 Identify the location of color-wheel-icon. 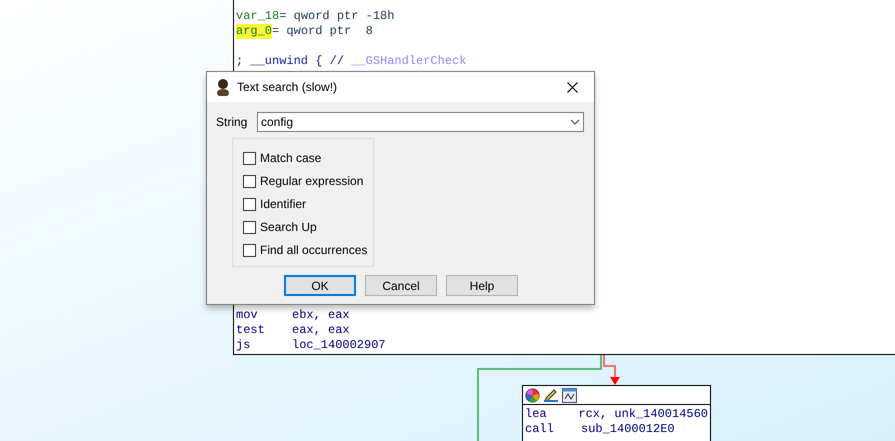
(532, 395).